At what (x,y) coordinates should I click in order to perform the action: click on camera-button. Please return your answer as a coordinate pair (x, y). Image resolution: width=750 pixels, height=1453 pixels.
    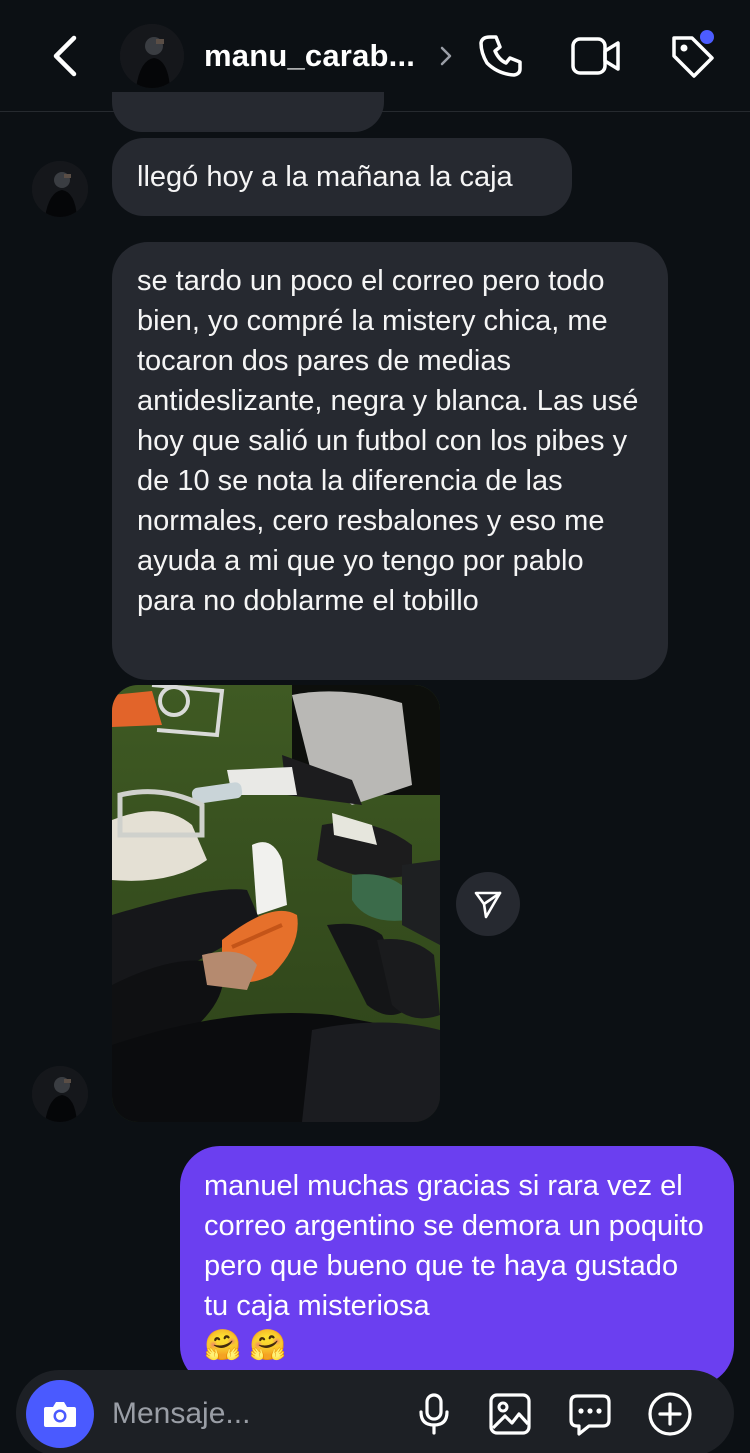
    Looking at the image, I should click on (60, 1414).